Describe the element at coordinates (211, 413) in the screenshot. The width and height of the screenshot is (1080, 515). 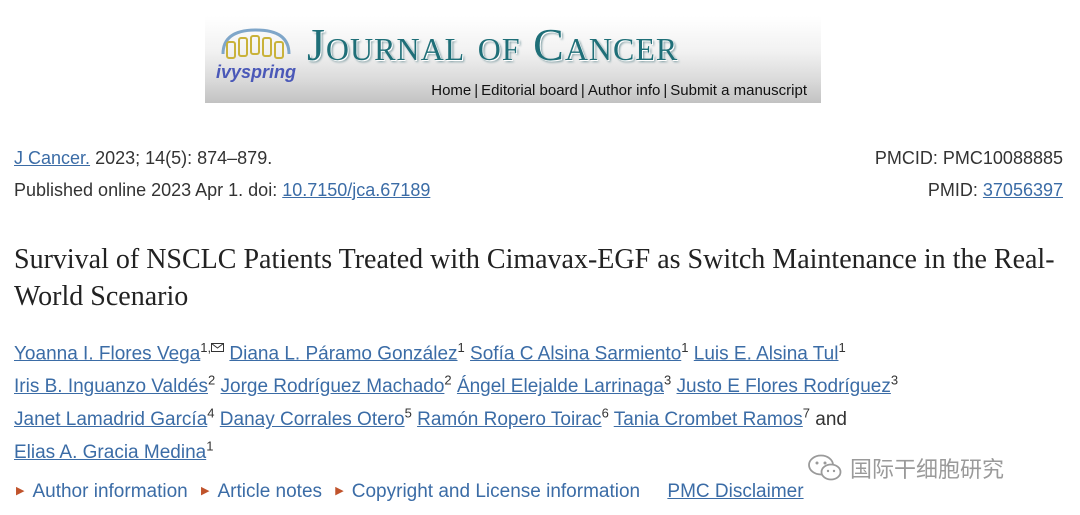
I see `affiliation-sup: 4` at that location.